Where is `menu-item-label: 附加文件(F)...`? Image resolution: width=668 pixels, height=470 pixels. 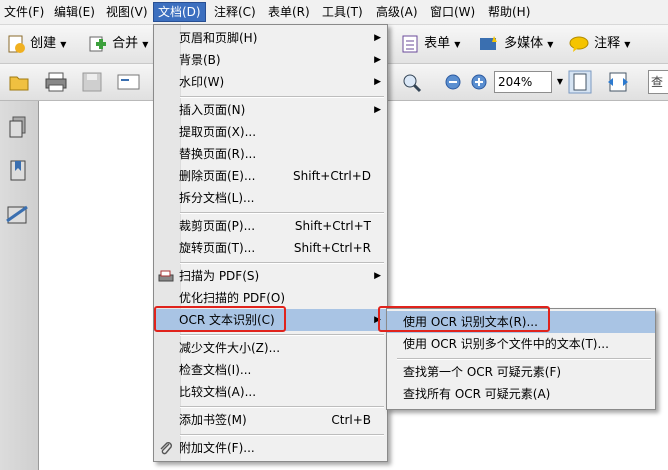
menu-item-label: 附加文件(F)... is located at coordinates (217, 448).